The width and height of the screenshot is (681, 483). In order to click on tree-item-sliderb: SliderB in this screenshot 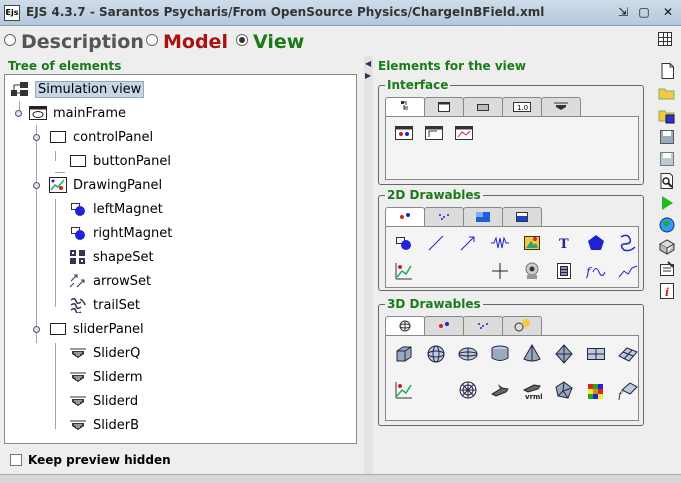, I will do `click(104, 425)`.